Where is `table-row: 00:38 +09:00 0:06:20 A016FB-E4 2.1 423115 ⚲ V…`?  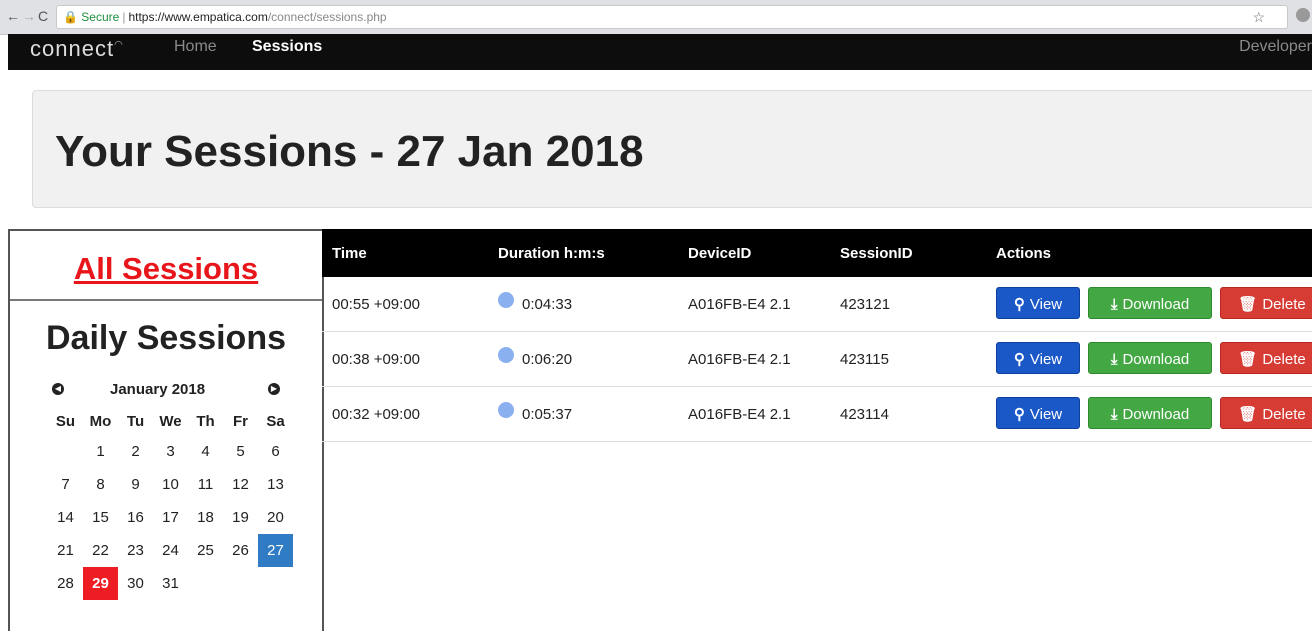
table-row: 00:38 +09:00 0:06:20 A016FB-E4 2.1 423115 ⚲ V… is located at coordinates (817, 359).